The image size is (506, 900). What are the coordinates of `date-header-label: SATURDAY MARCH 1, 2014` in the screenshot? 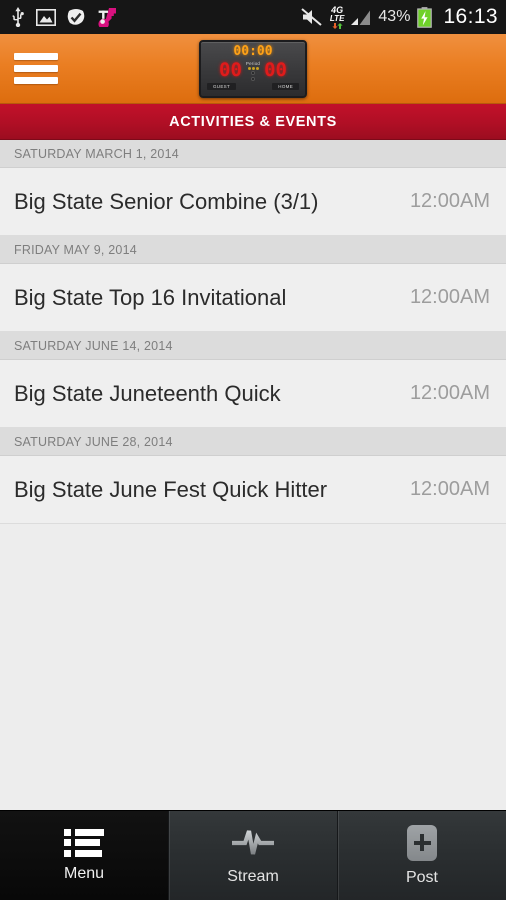 It's located at (96, 153).